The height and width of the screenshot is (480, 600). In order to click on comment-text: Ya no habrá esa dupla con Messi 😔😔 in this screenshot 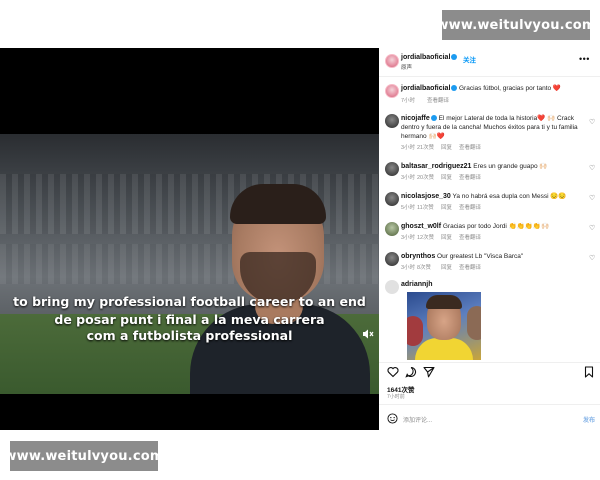, I will do `click(509, 196)`.